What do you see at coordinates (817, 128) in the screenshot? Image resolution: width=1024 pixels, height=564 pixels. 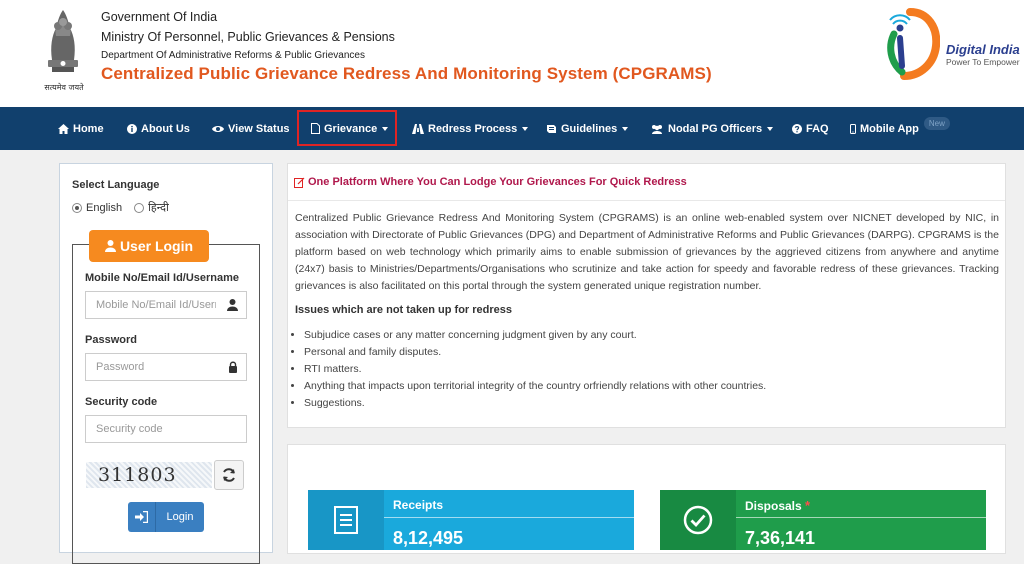 I see `nav-faq-label: FAQ` at bounding box center [817, 128].